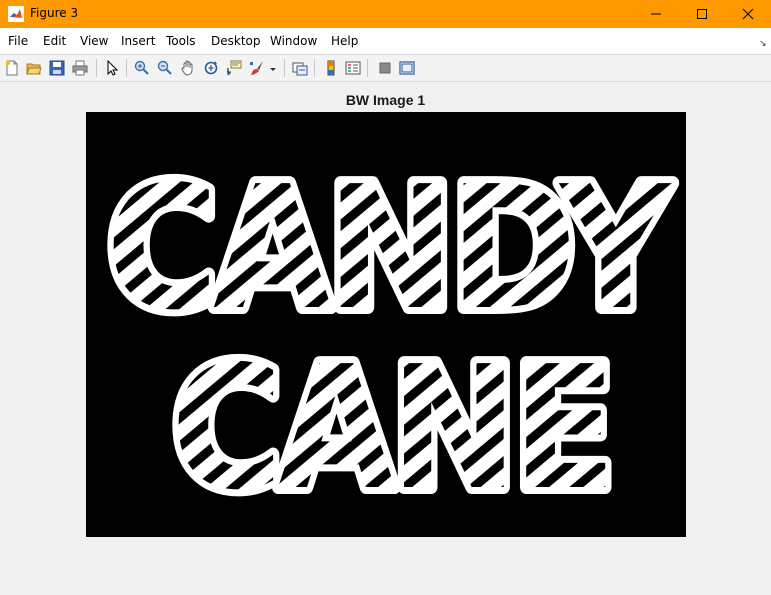 This screenshot has height=595, width=771. Describe the element at coordinates (385, 14) in the screenshot. I see `title-bar: Figure 3` at that location.